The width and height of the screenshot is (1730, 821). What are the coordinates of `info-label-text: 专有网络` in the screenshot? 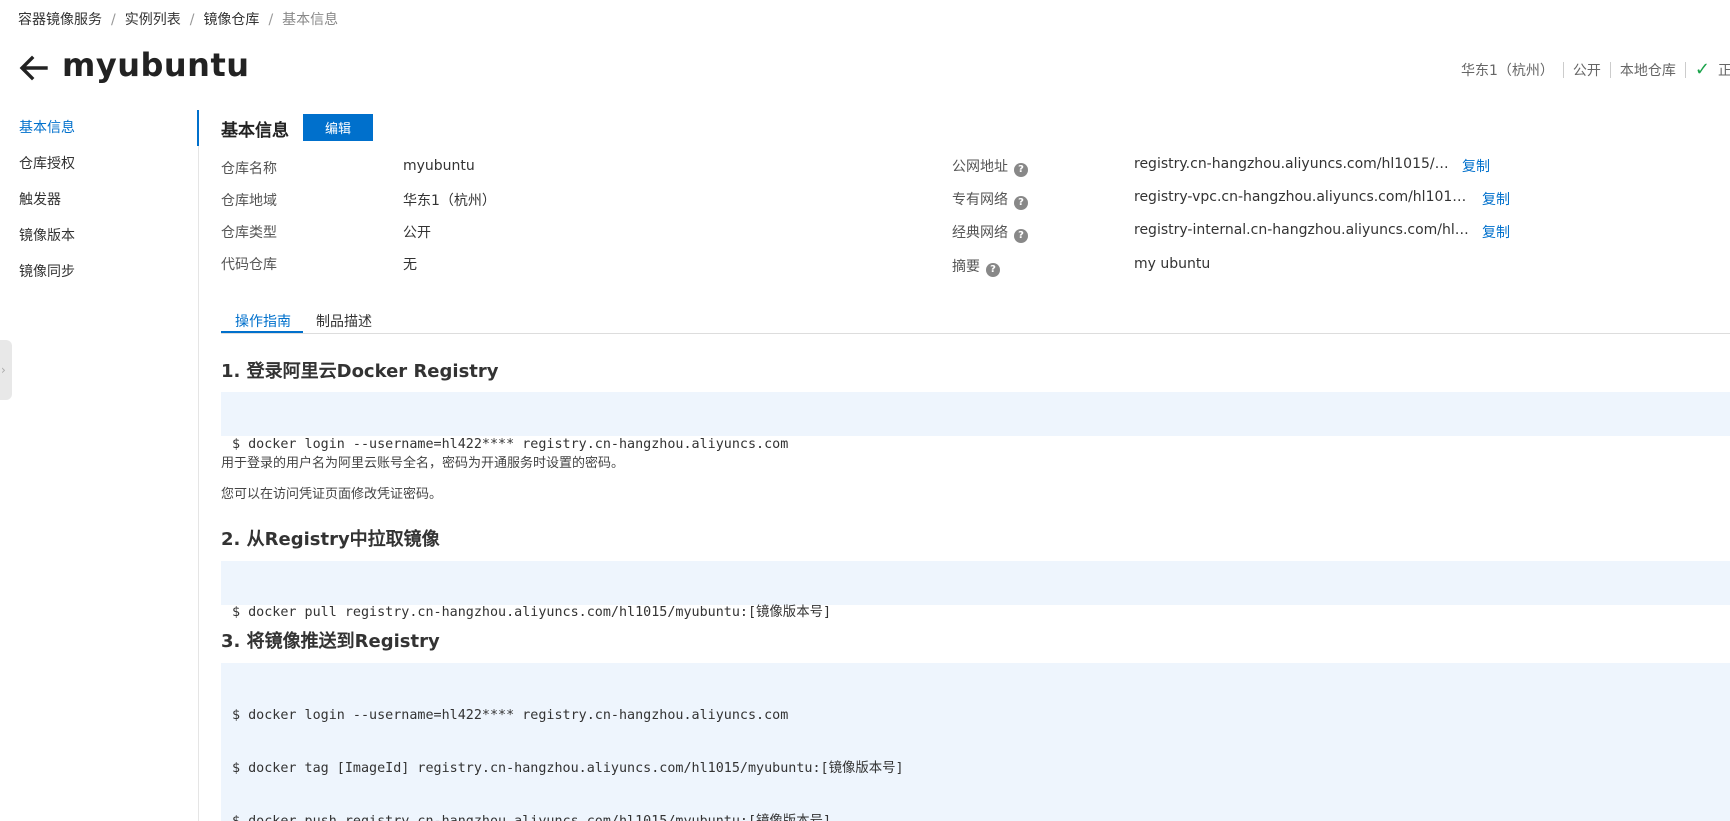 It's located at (980, 200).